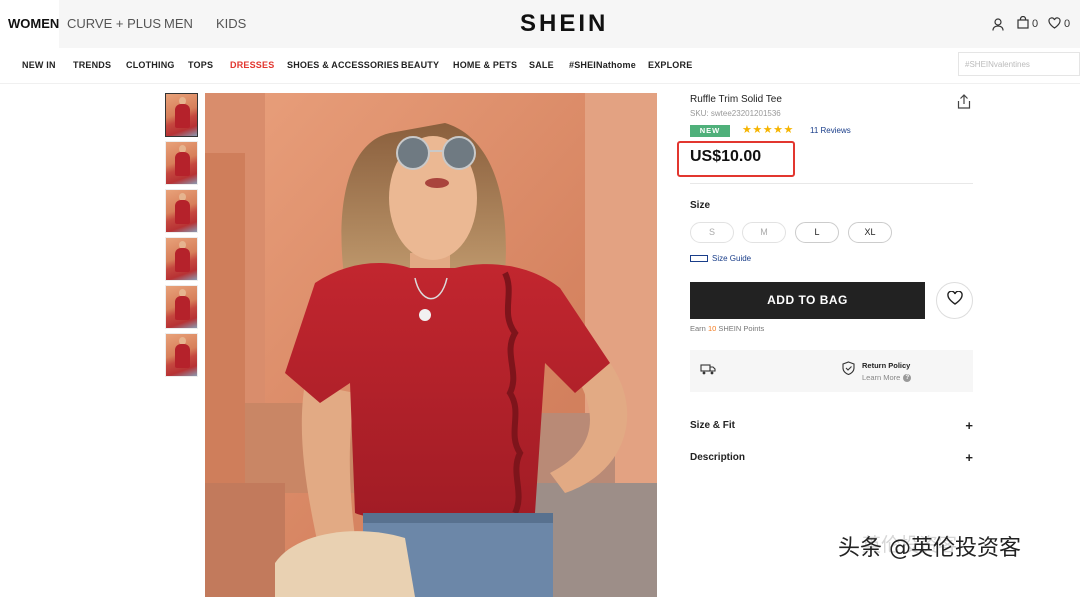 This screenshot has height=597, width=1080. I want to click on product-sku: SKU: swtee23201201536, so click(735, 113).